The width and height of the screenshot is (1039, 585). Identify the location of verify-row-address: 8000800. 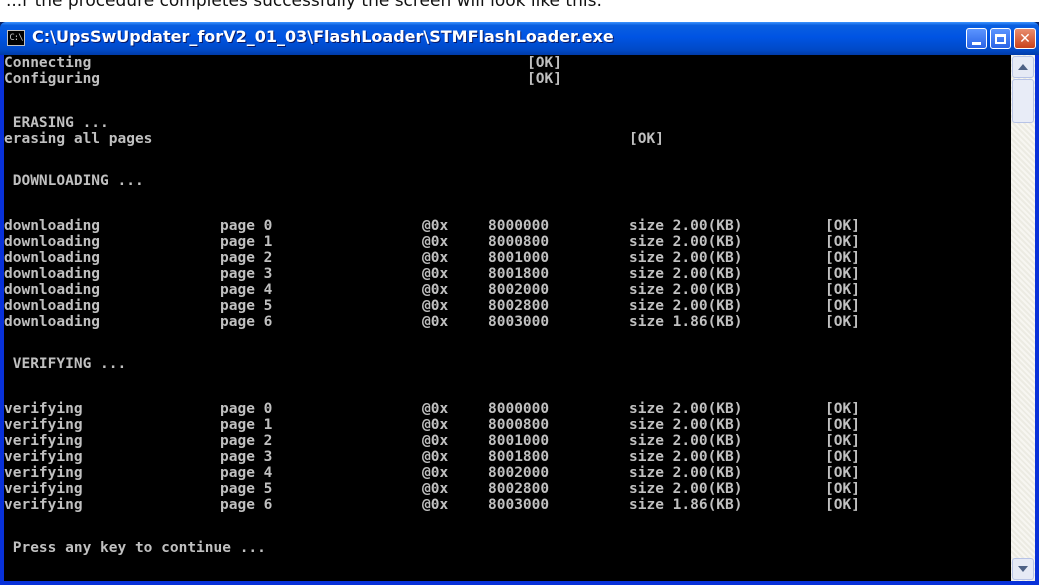
(519, 425).